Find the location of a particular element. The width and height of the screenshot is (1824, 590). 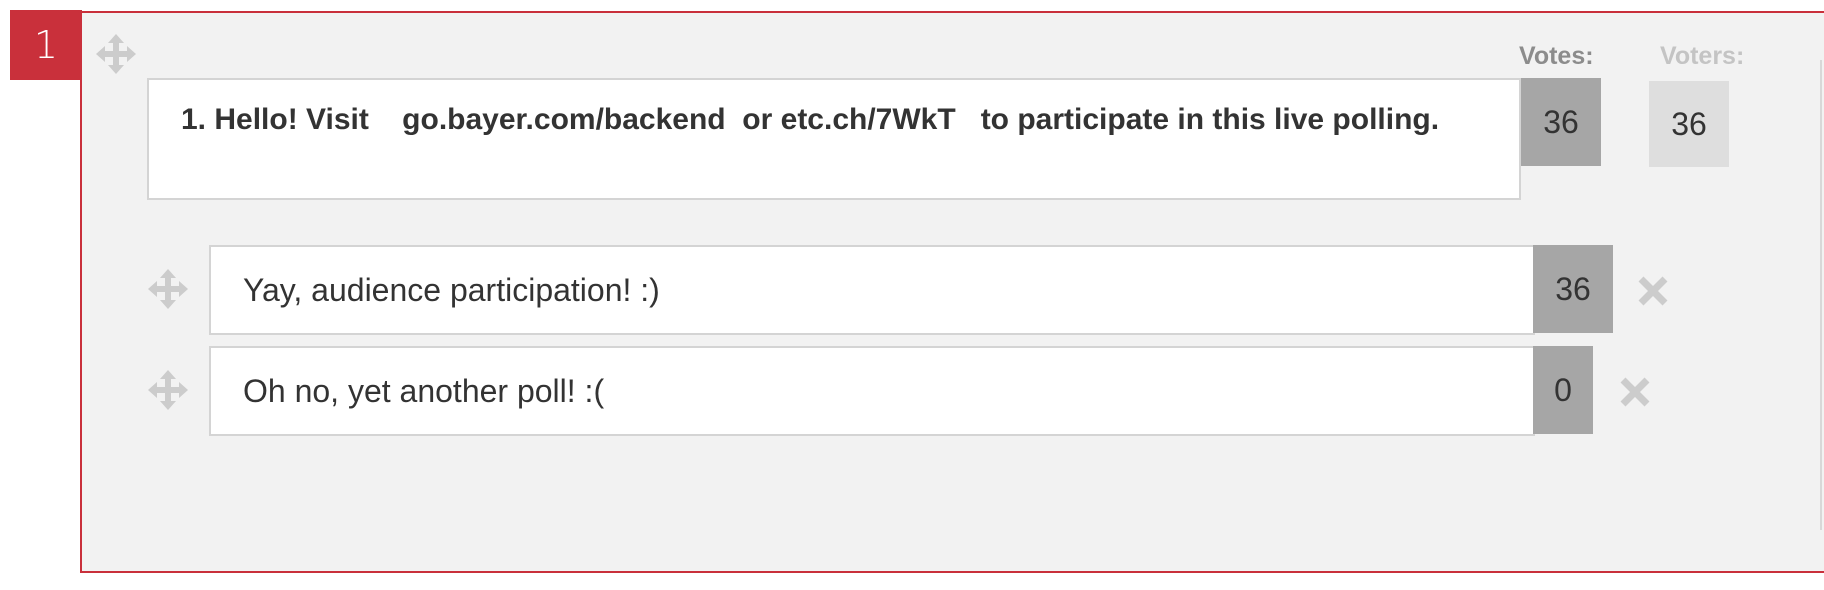

votes-label: Votes: is located at coordinates (1556, 56).